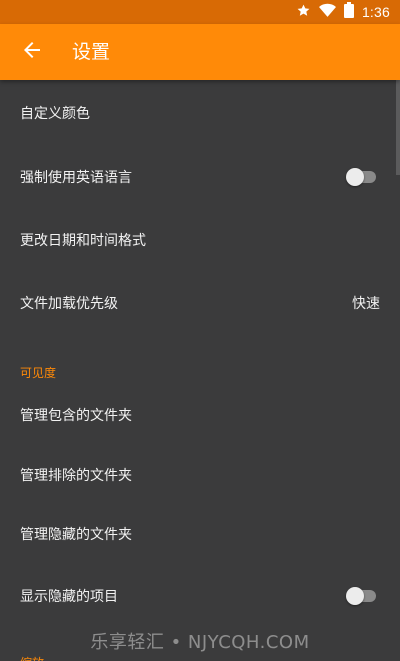  Describe the element at coordinates (83, 240) in the screenshot. I see `setting-label: 更改日期和时间格式` at that location.